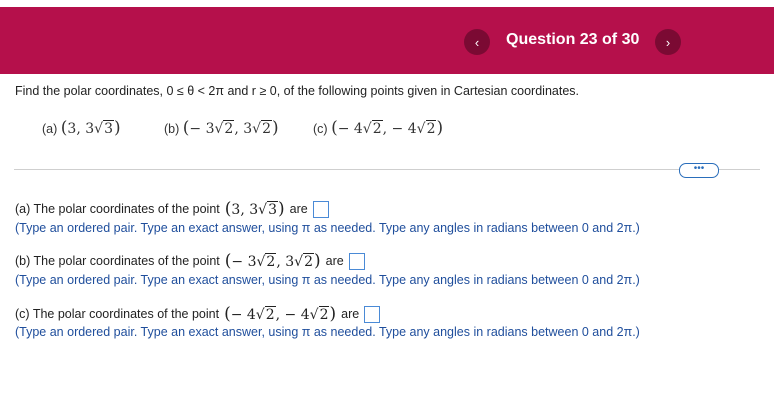 Image resolution: width=774 pixels, height=404 pixels. What do you see at coordinates (573, 39) in the screenshot?
I see `question-title: Question 23 of 30` at bounding box center [573, 39].